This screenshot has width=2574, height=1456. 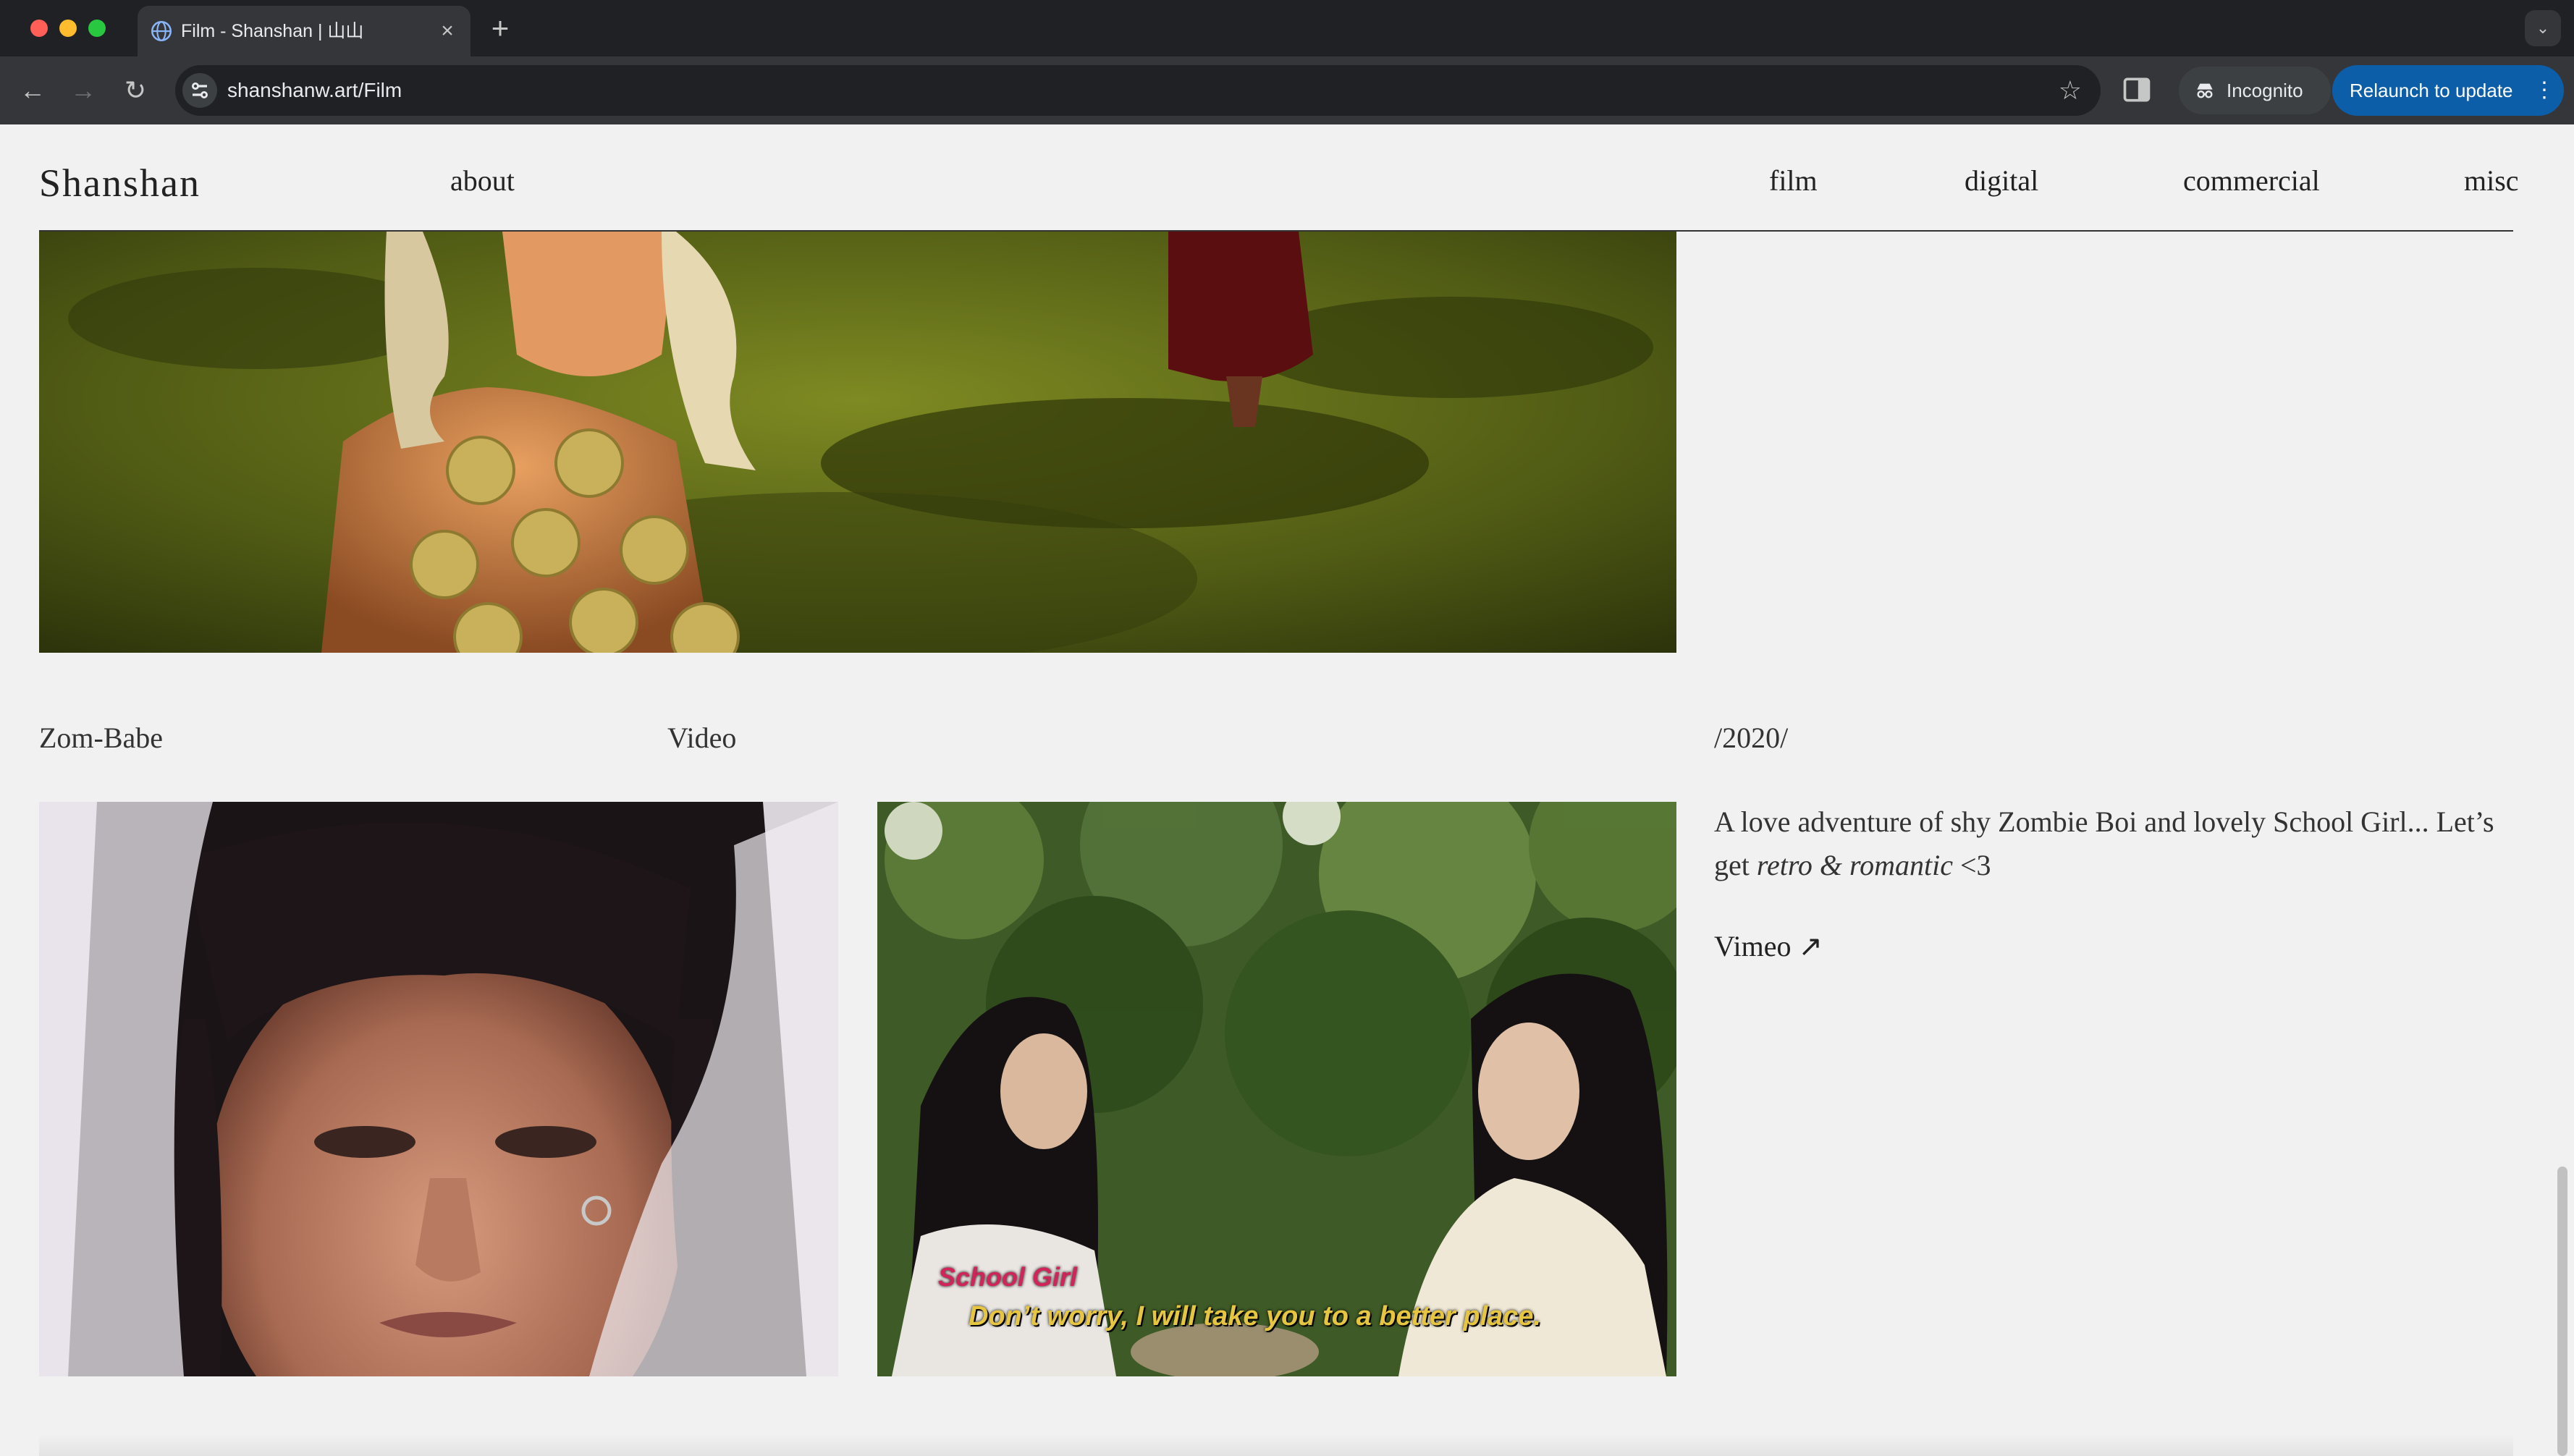 I want to click on tab-close-icon: ×, so click(x=447, y=31).